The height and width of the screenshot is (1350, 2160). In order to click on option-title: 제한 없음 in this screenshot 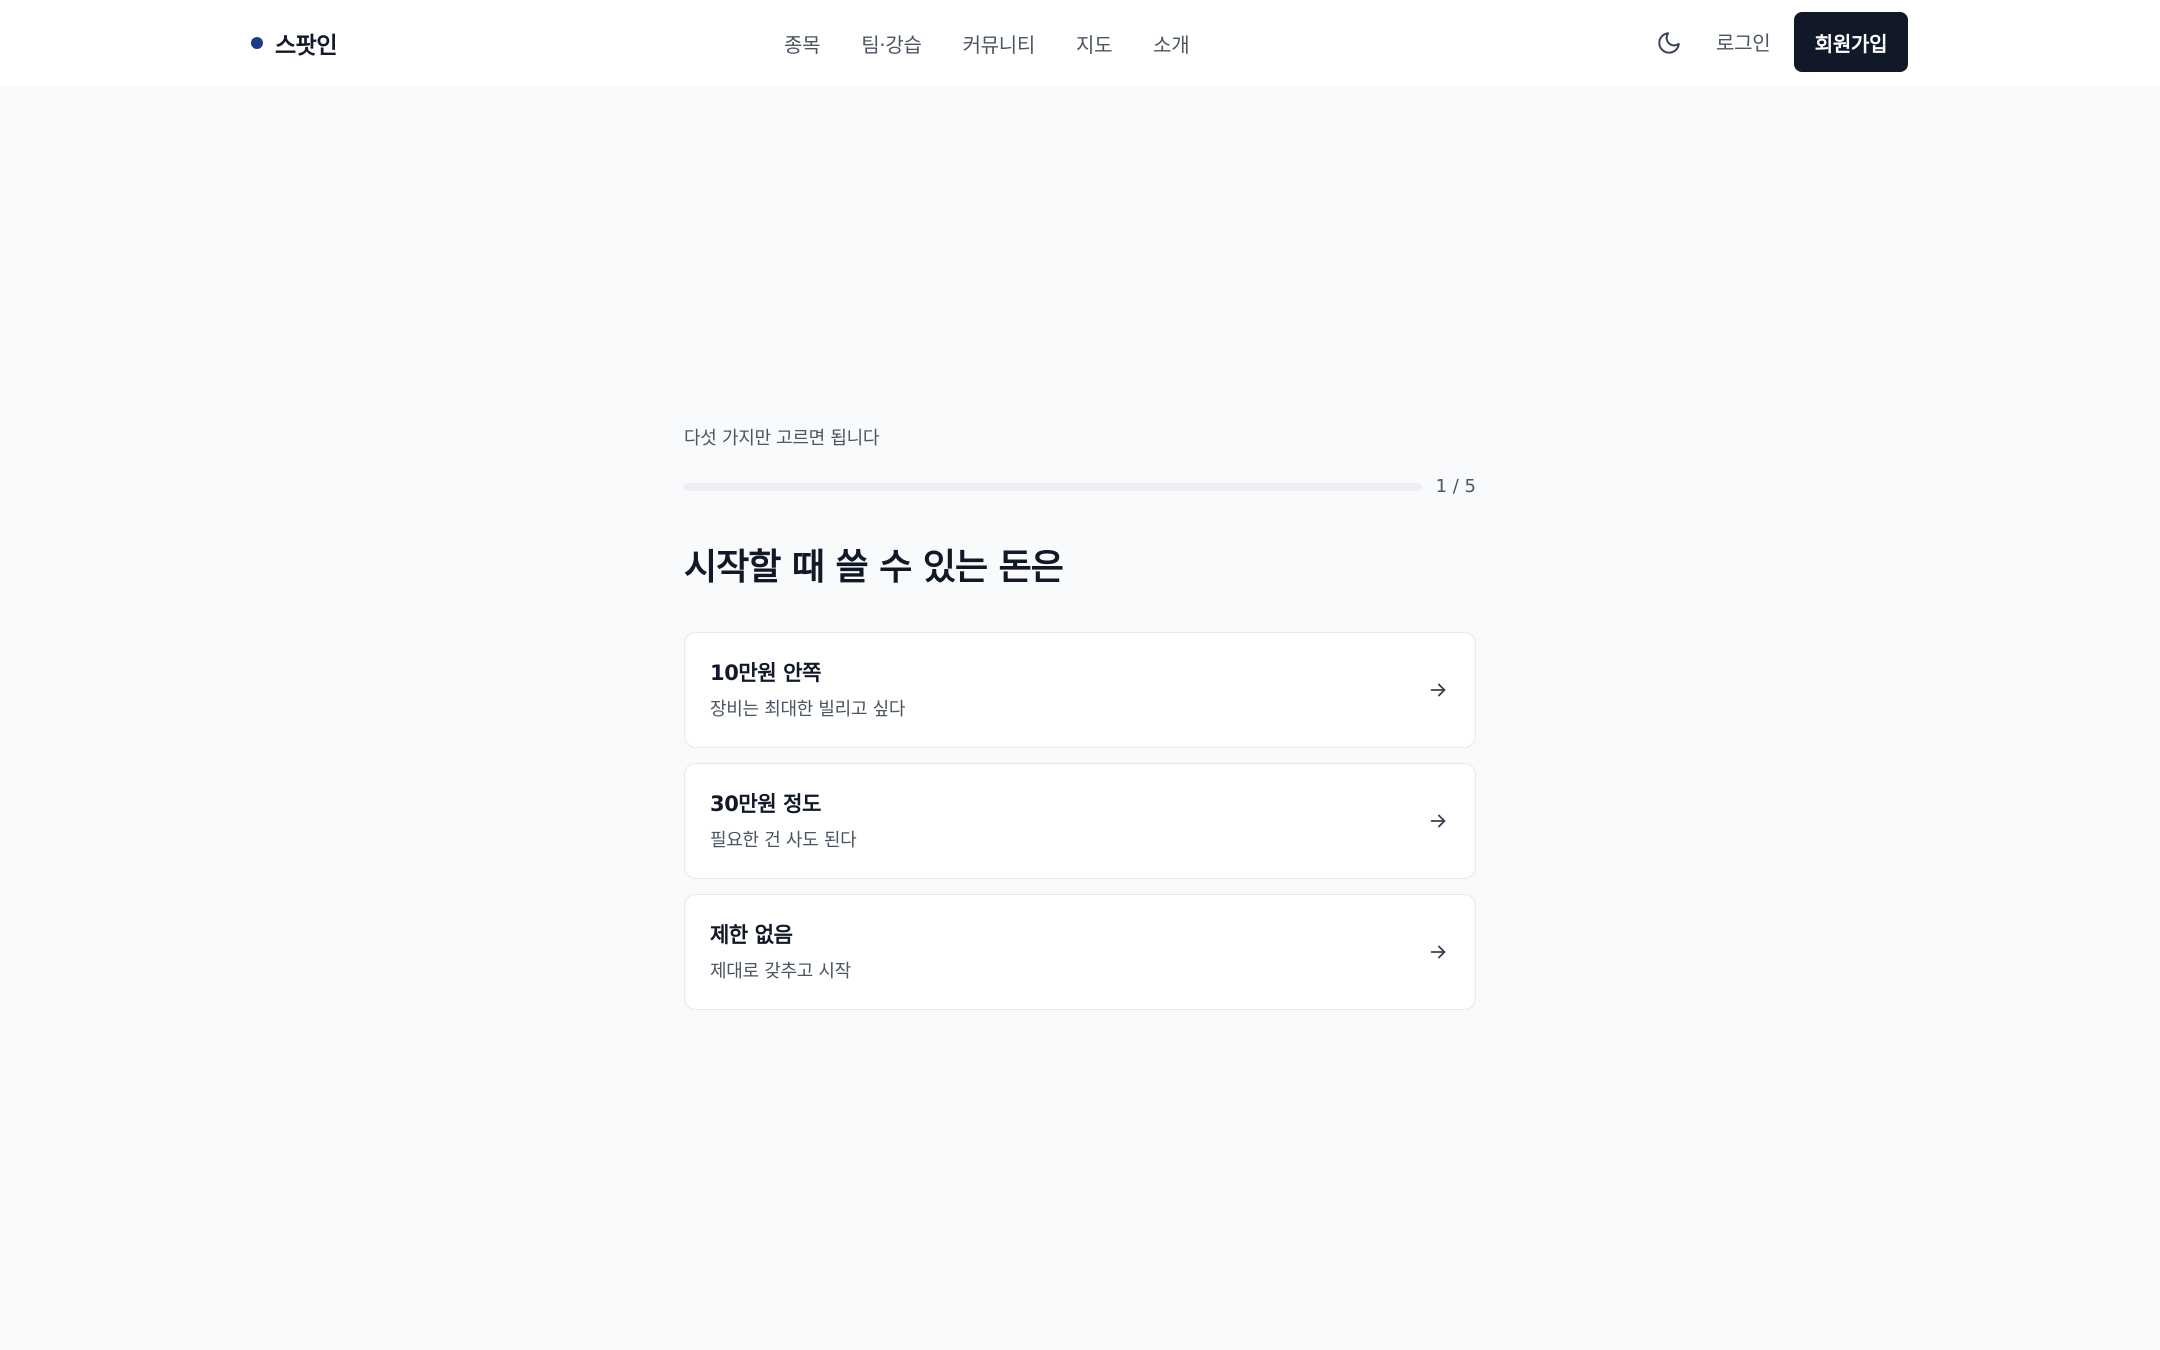, I will do `click(751, 935)`.